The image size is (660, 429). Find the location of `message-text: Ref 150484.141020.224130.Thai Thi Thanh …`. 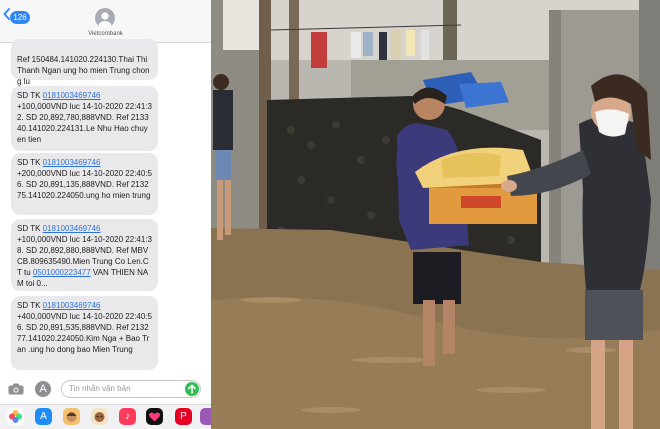

message-text: Ref 150484.141020.224130.Thai Thi Thanh … is located at coordinates (83, 70).